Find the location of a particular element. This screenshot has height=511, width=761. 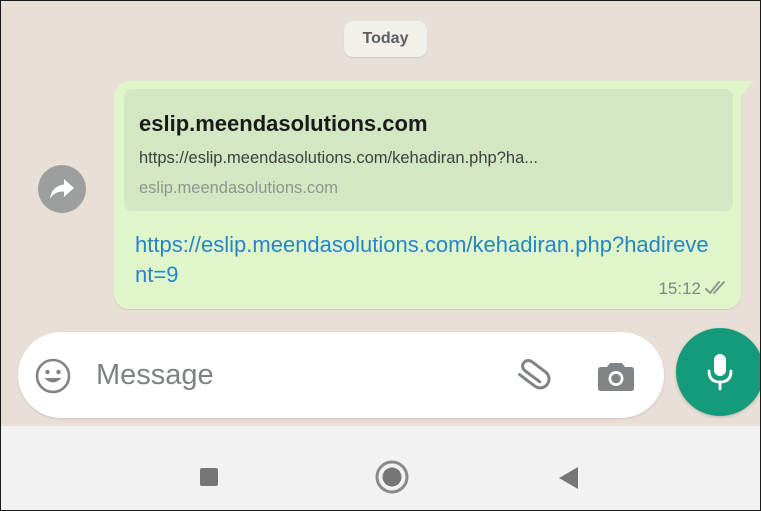

microphone-icon is located at coordinates (720, 372).